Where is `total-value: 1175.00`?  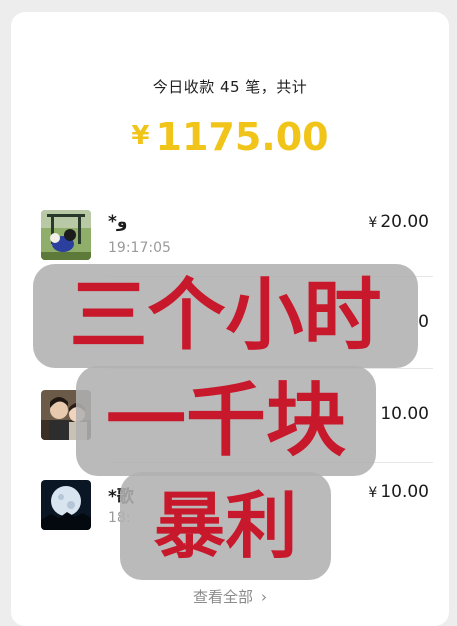 total-value: 1175.00 is located at coordinates (242, 137).